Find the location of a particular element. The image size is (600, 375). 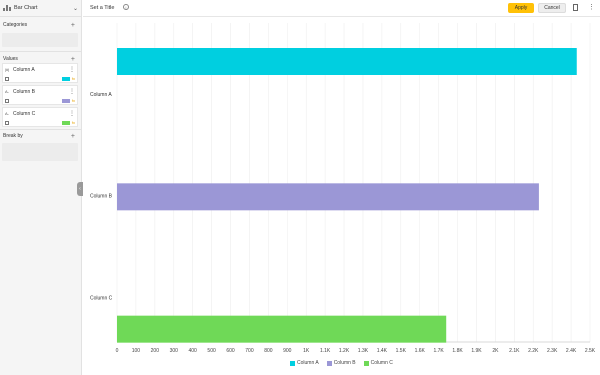

value-card-column-b: A- Column B ⋮ fx is located at coordinates (40, 95).